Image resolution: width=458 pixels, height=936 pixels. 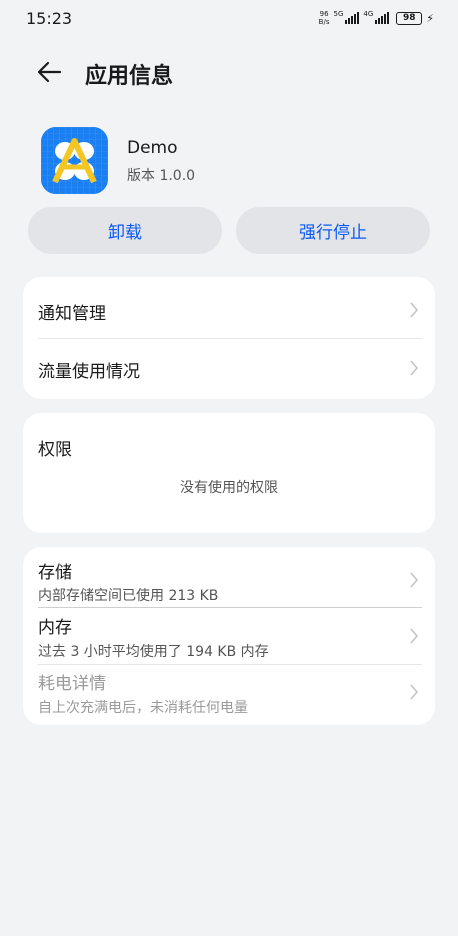 What do you see at coordinates (49, 18) in the screenshot?
I see `status-time: 15:23` at bounding box center [49, 18].